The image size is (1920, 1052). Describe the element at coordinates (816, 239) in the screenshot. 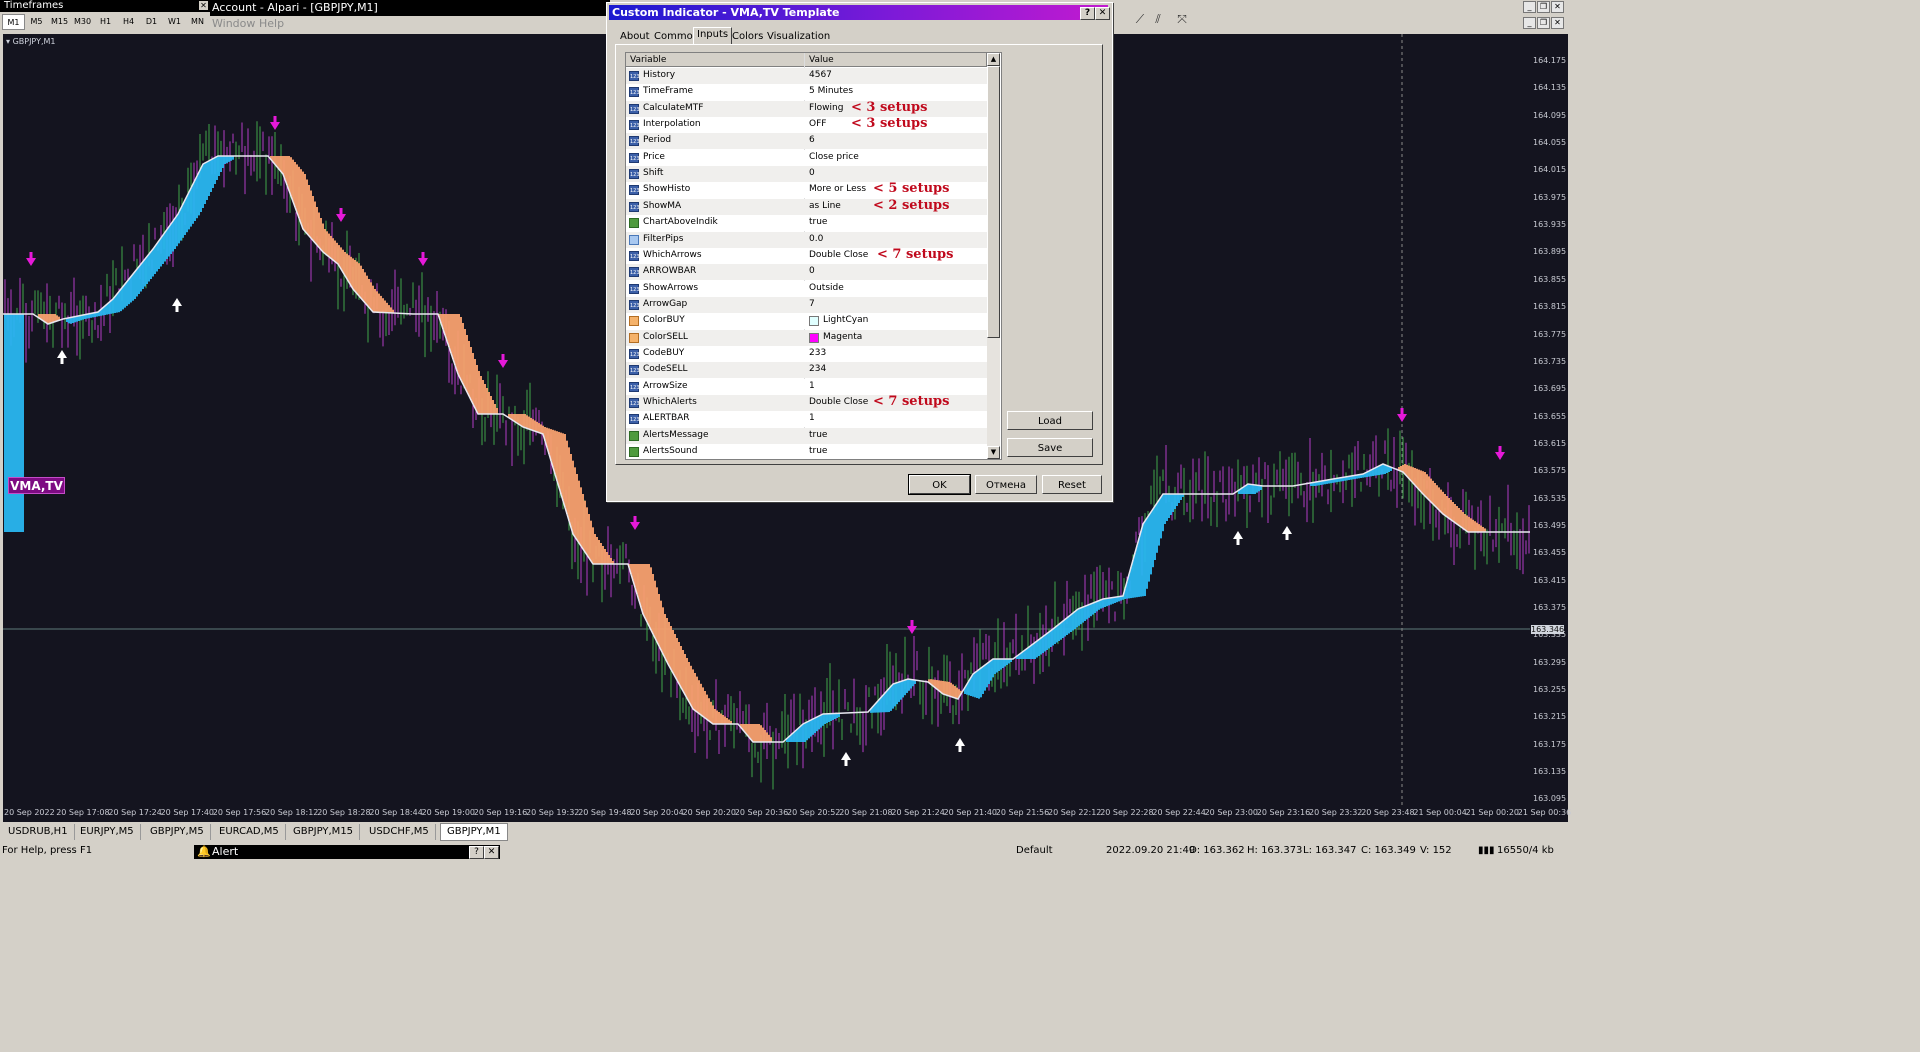

I see `input-value: 0.0` at that location.